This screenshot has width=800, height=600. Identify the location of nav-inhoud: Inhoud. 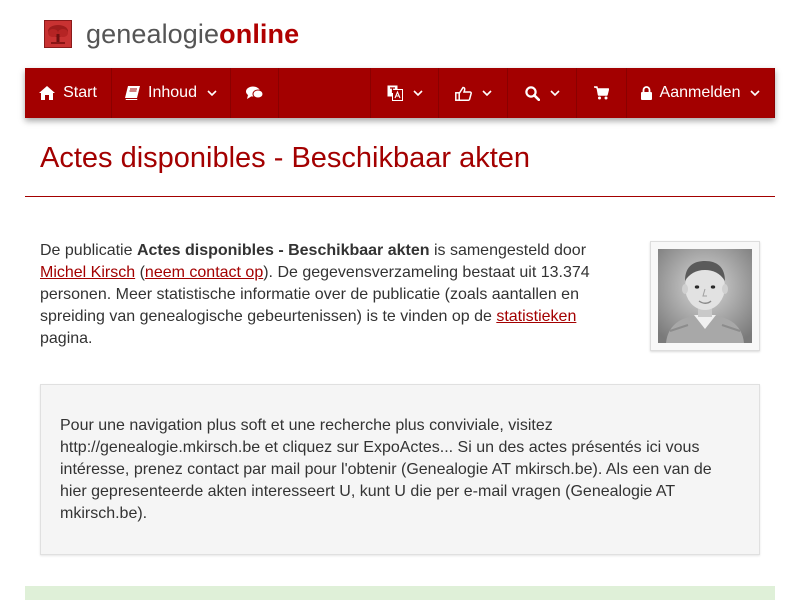
(171, 93).